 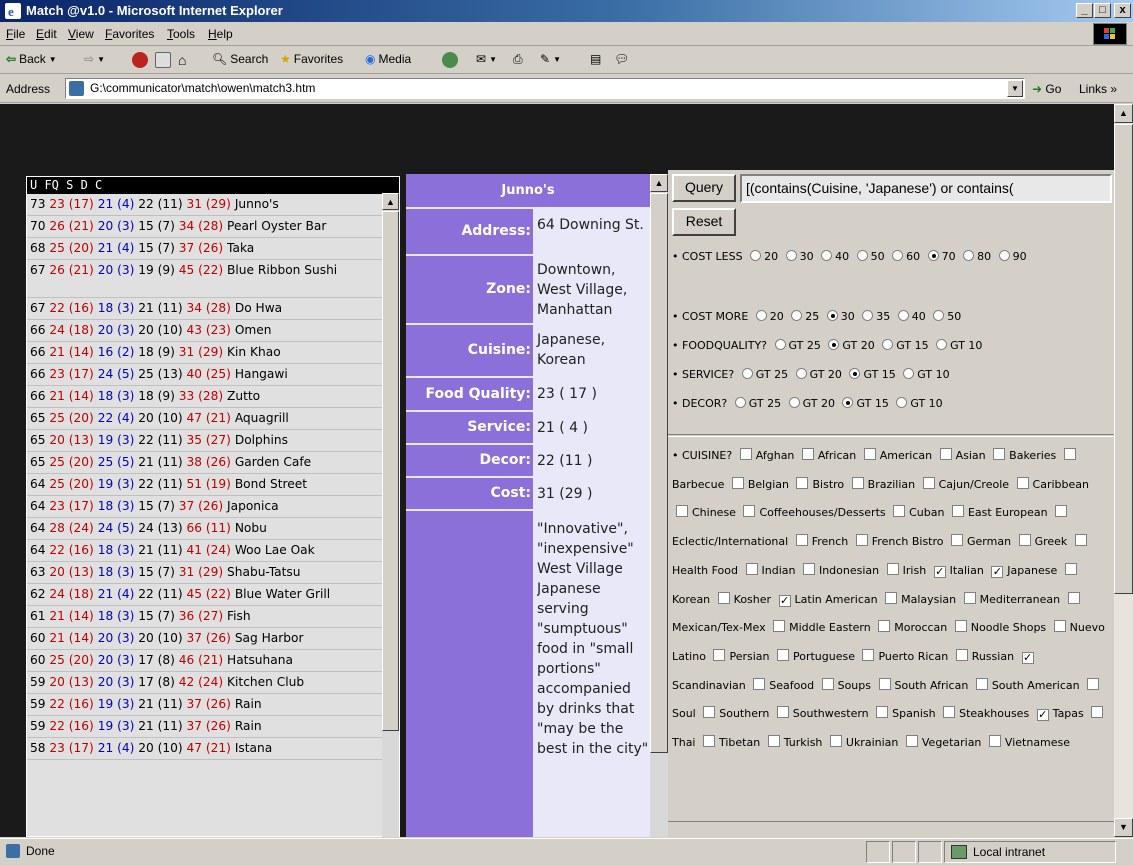 I want to click on list-item: 67 22 (16) 18 (3) 21 (11) 34 (28) Do Hwa, so click(x=213, y=309).